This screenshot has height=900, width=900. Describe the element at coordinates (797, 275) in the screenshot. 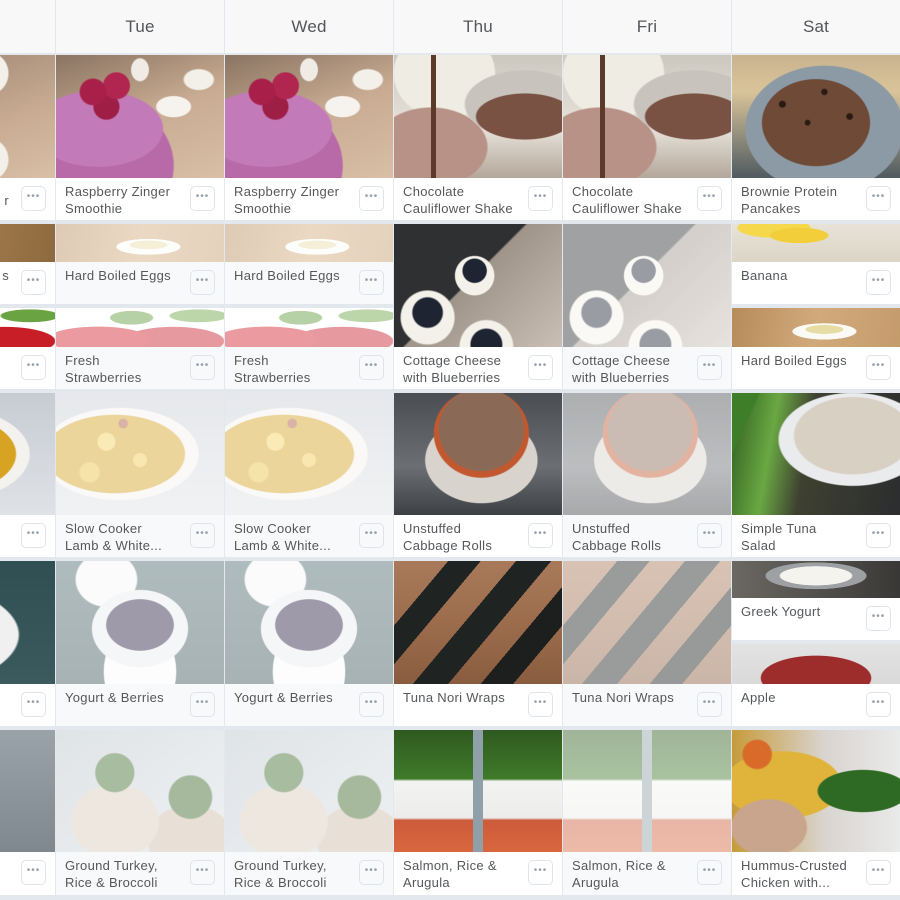

I see `meal-name: Banana` at that location.